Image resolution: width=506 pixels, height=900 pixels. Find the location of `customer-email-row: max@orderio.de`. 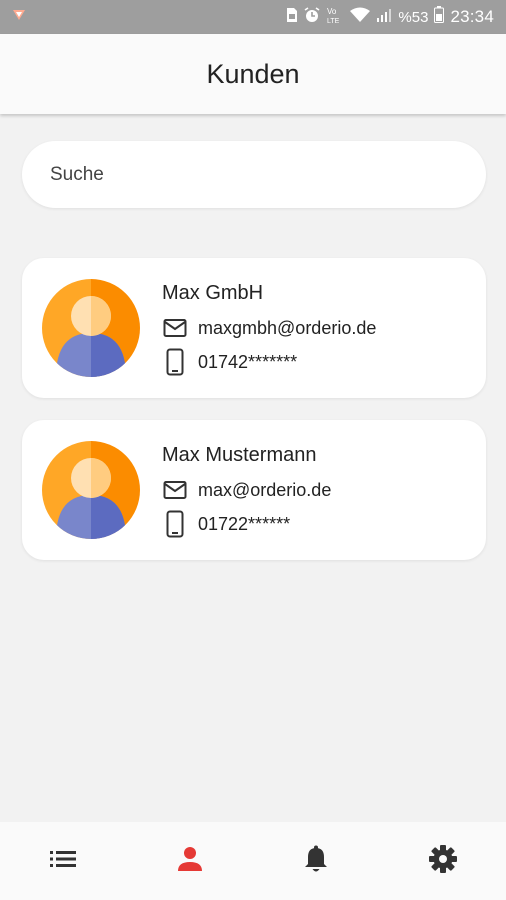

customer-email-row: max@orderio.de is located at coordinates (246, 490).